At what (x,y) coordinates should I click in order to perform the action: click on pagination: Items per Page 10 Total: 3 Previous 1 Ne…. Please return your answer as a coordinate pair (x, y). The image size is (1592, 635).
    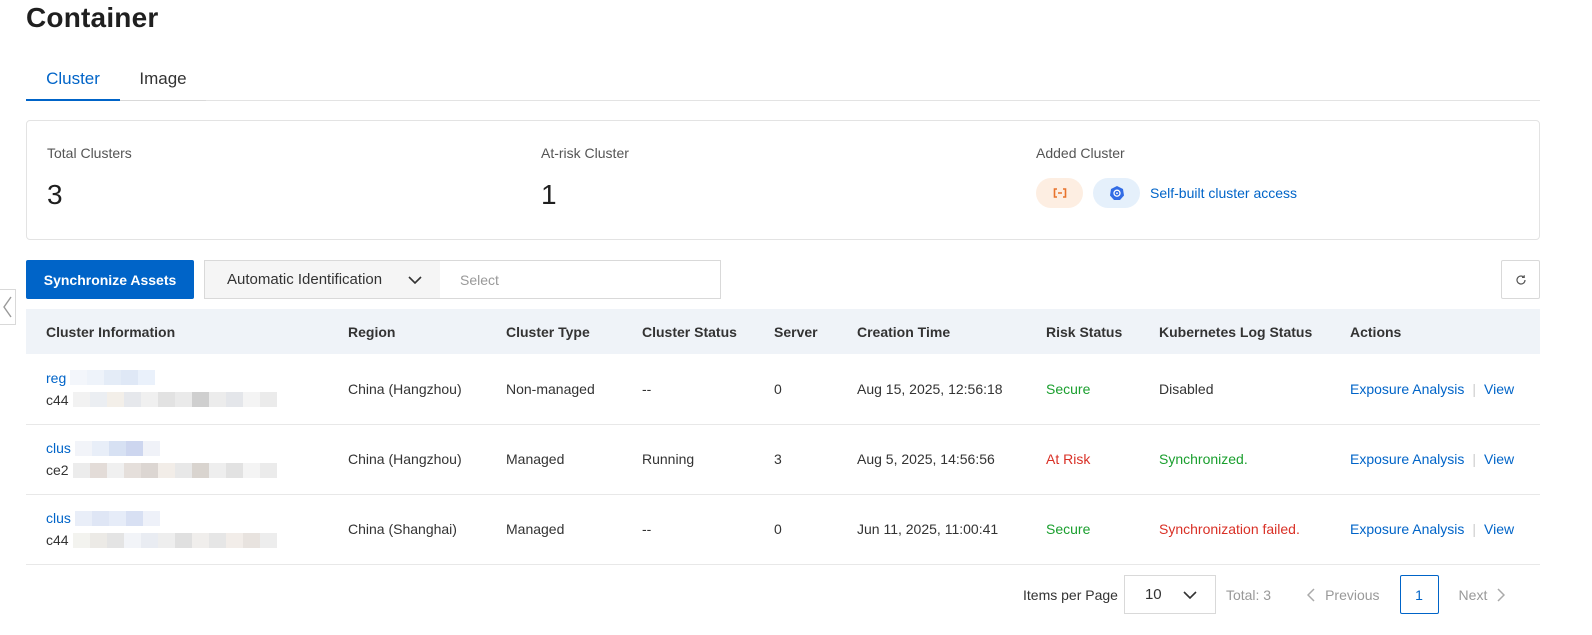
    Looking at the image, I should click on (1264, 594).